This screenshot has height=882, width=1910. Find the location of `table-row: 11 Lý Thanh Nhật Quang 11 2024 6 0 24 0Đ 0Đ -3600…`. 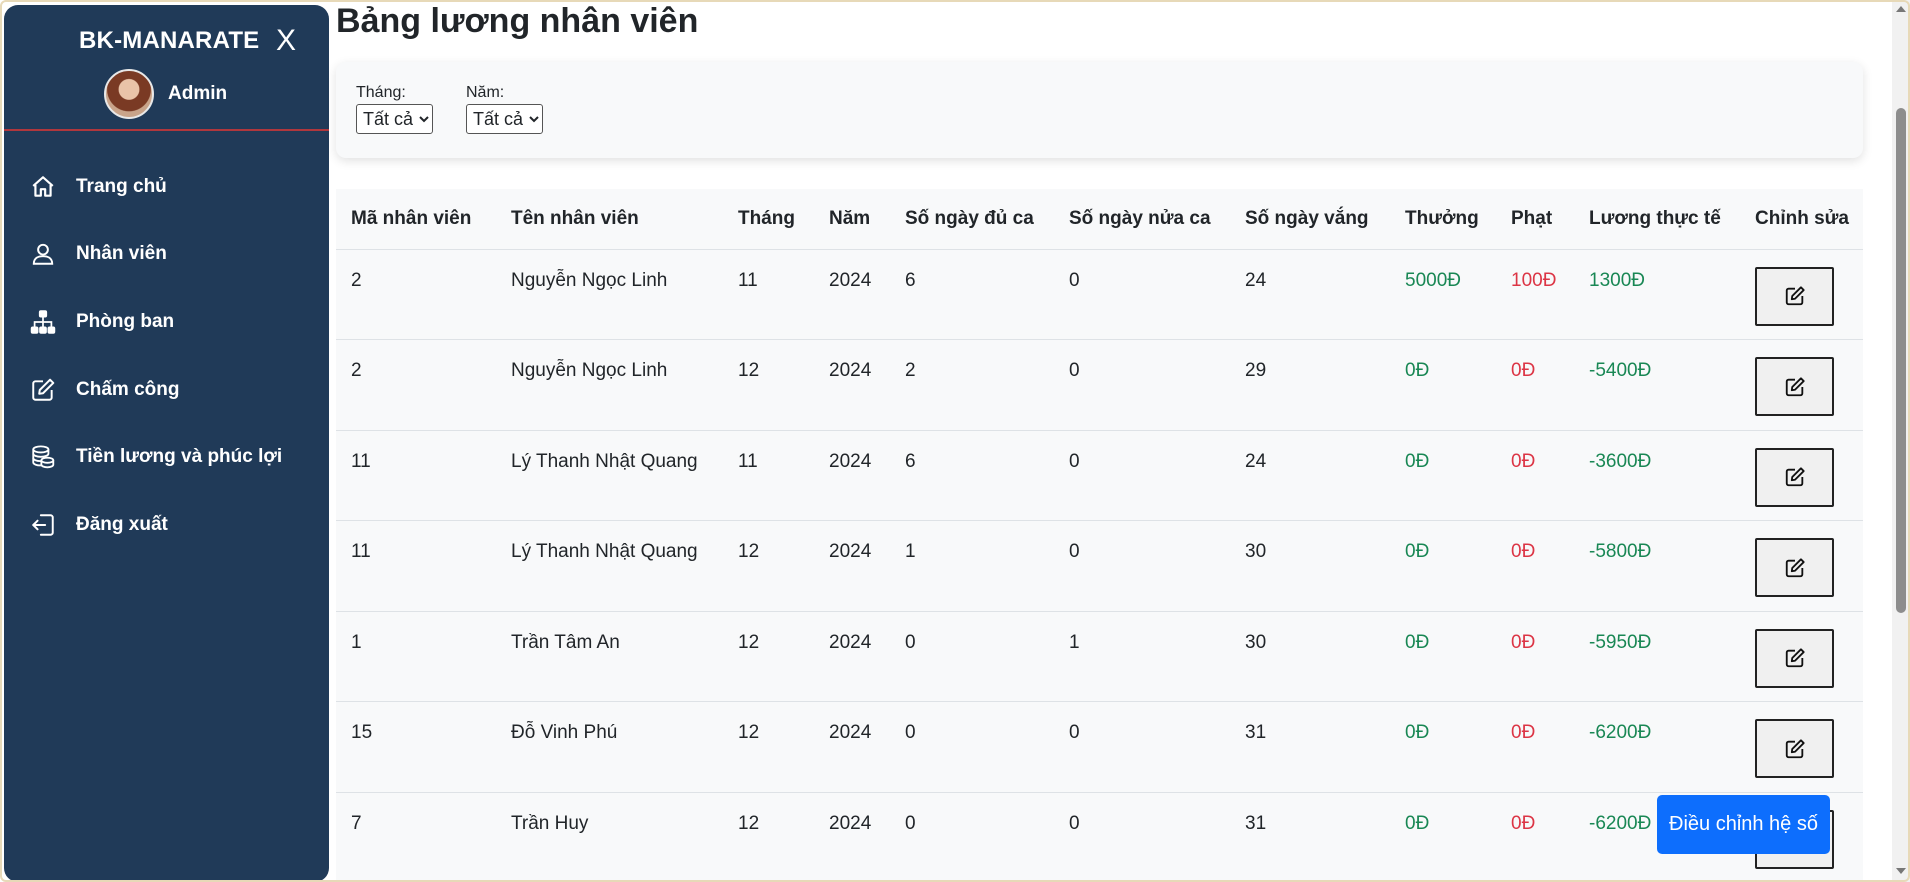

table-row: 11 Lý Thanh Nhật Quang 11 2024 6 0 24 0Đ 0Đ -3600… is located at coordinates (1099, 476).